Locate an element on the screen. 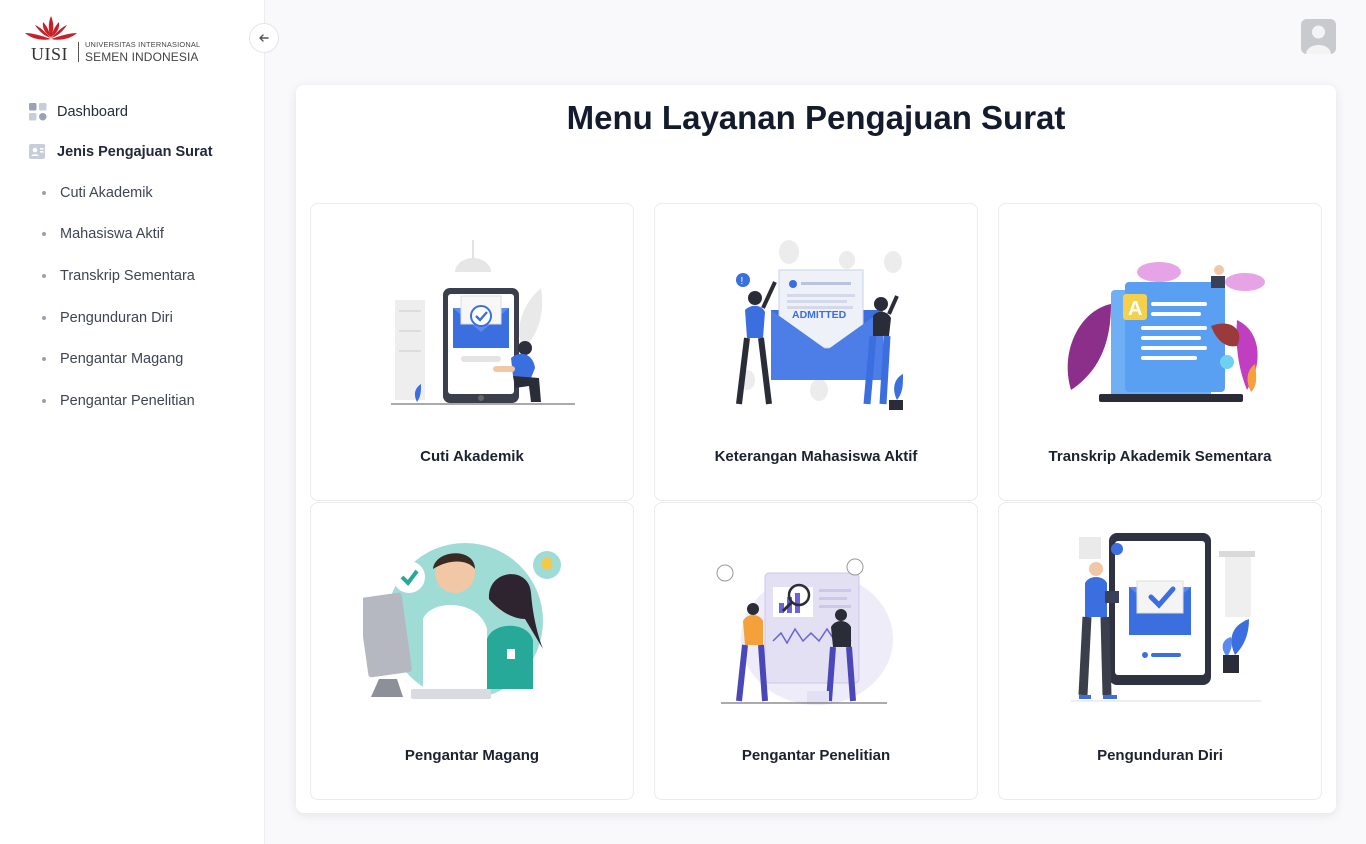 Image resolution: width=1366 pixels, height=844 pixels. sidebar-subitem-pengantar-penelitian: Pengantar Penelitian is located at coordinates (132, 401).